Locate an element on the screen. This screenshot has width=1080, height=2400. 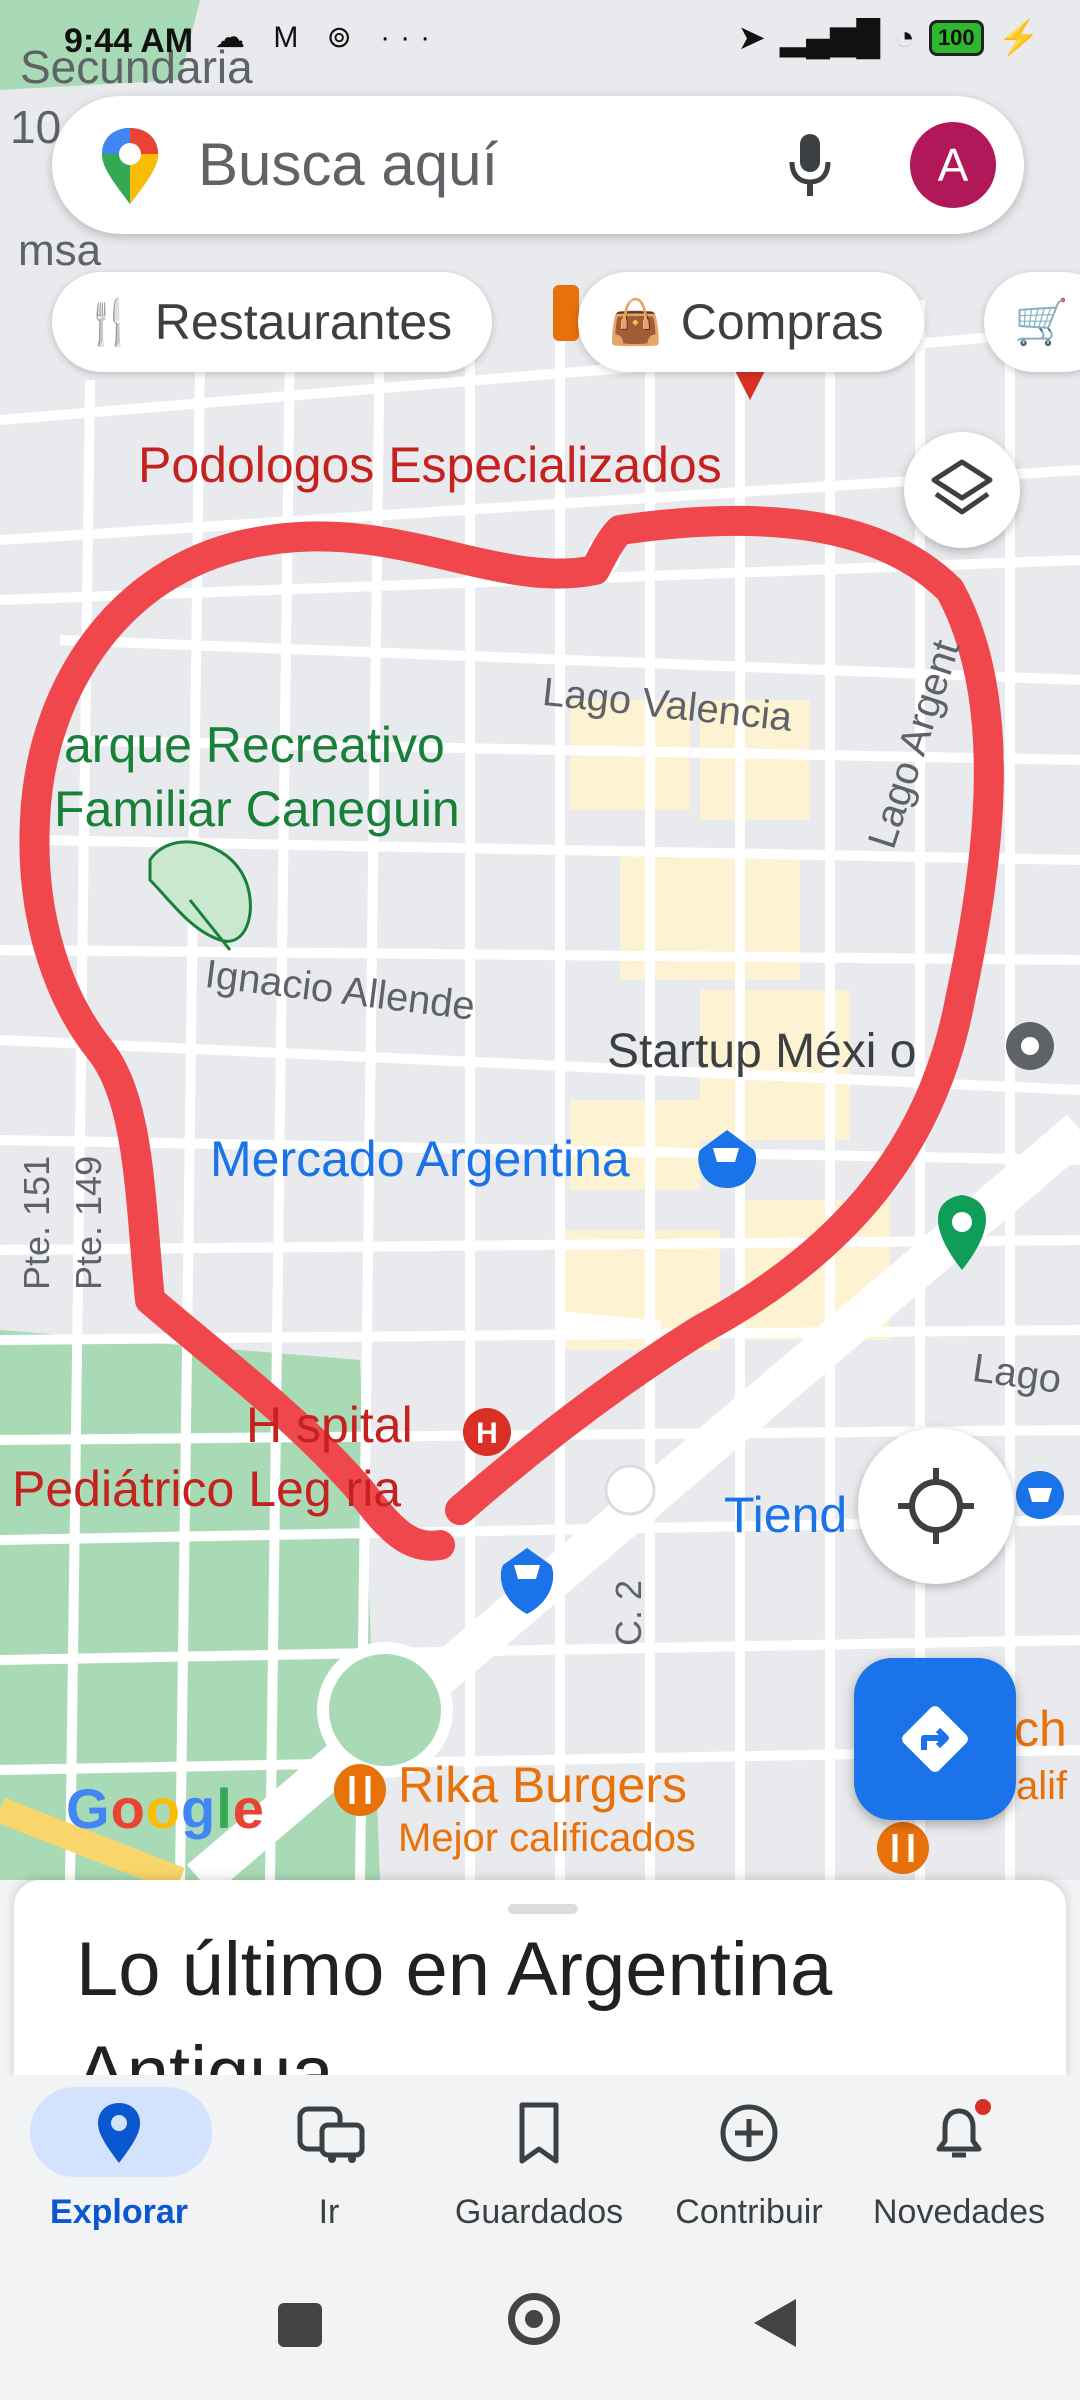
layers-button is located at coordinates (962, 490).